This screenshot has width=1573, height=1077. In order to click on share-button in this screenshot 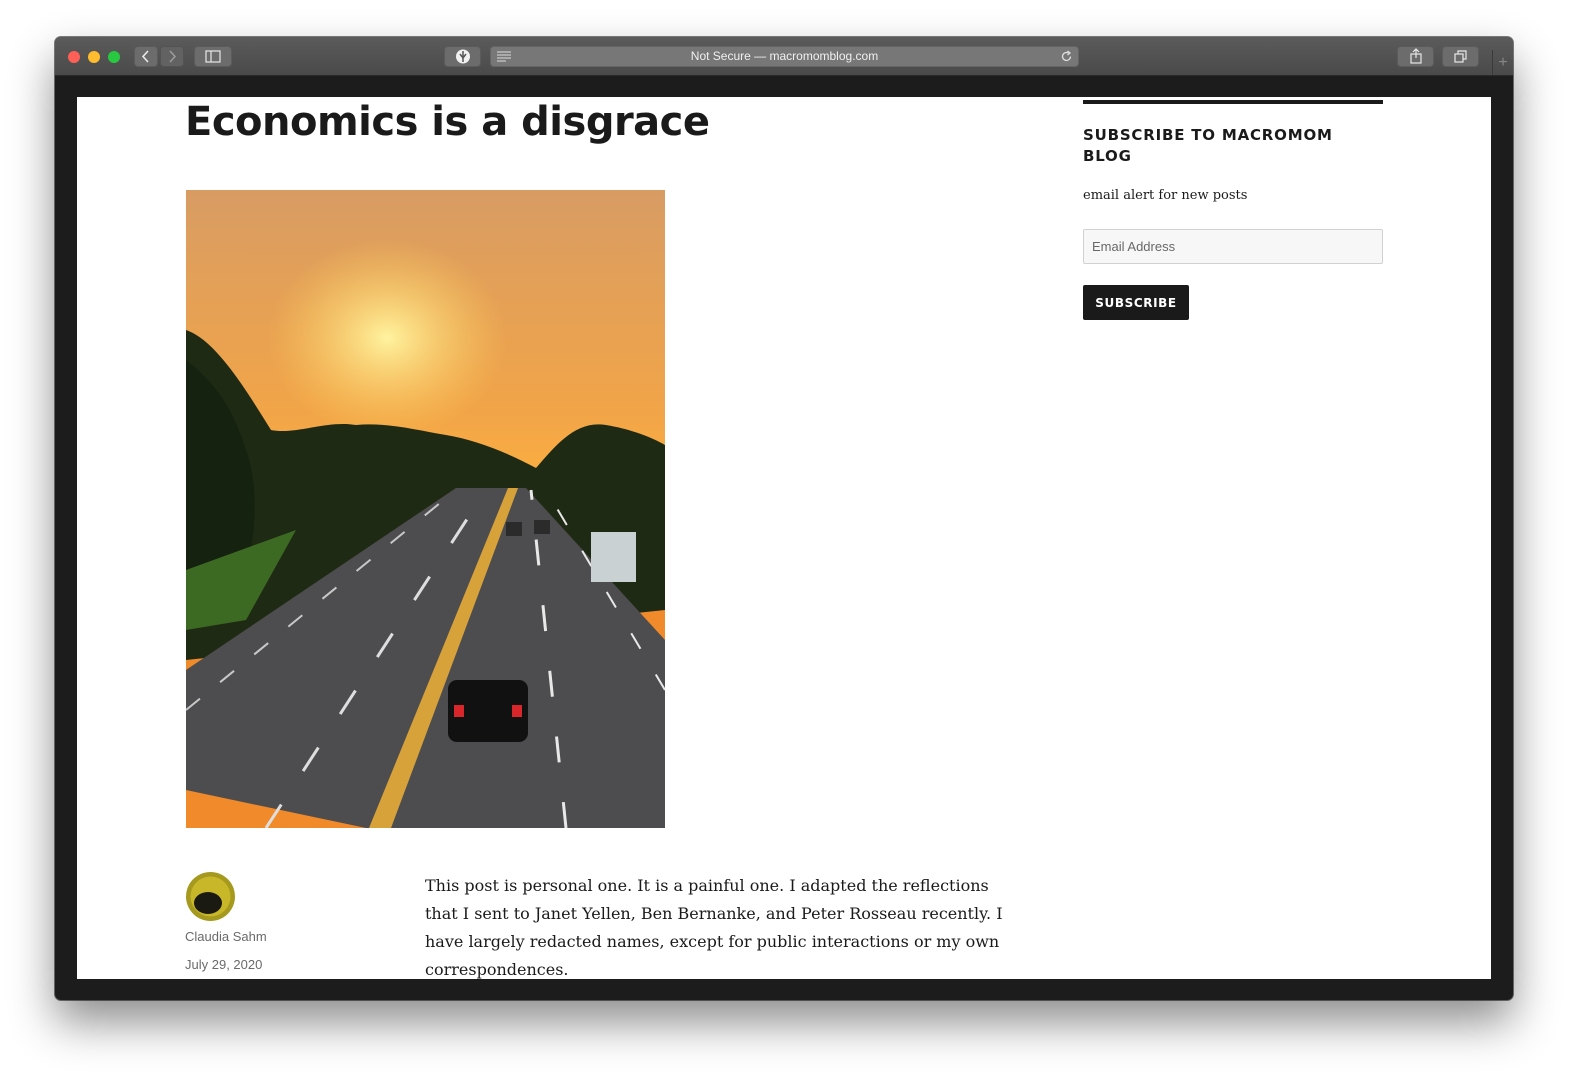, I will do `click(1415, 56)`.